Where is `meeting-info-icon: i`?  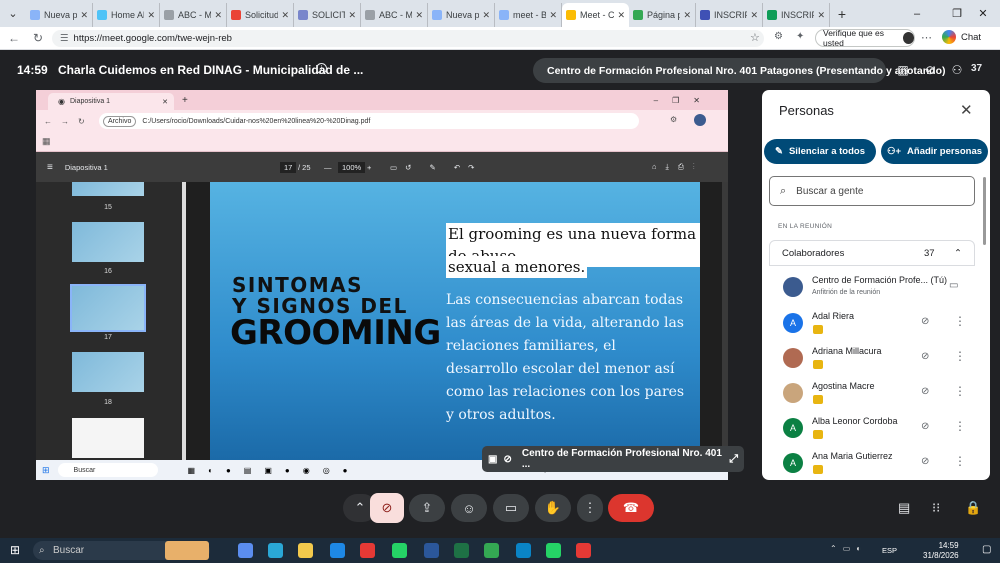 meeting-info-icon: i is located at coordinates (321, 68).